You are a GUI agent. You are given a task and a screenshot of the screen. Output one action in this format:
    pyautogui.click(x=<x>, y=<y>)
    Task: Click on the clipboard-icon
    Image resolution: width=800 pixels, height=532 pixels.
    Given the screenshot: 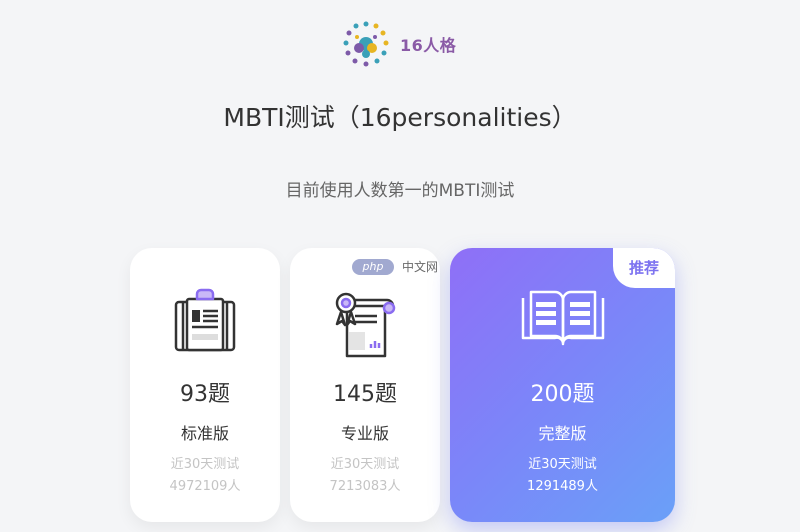 What is the action you would take?
    pyautogui.click(x=205, y=320)
    